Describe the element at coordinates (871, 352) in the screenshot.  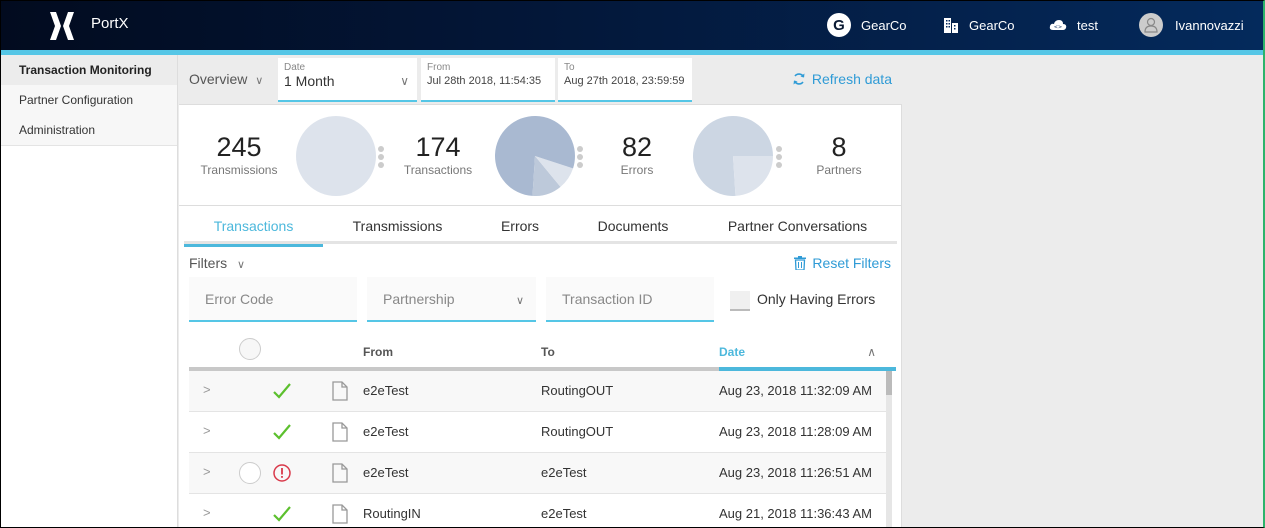
I see `sort-ascending-icon: ∧` at that location.